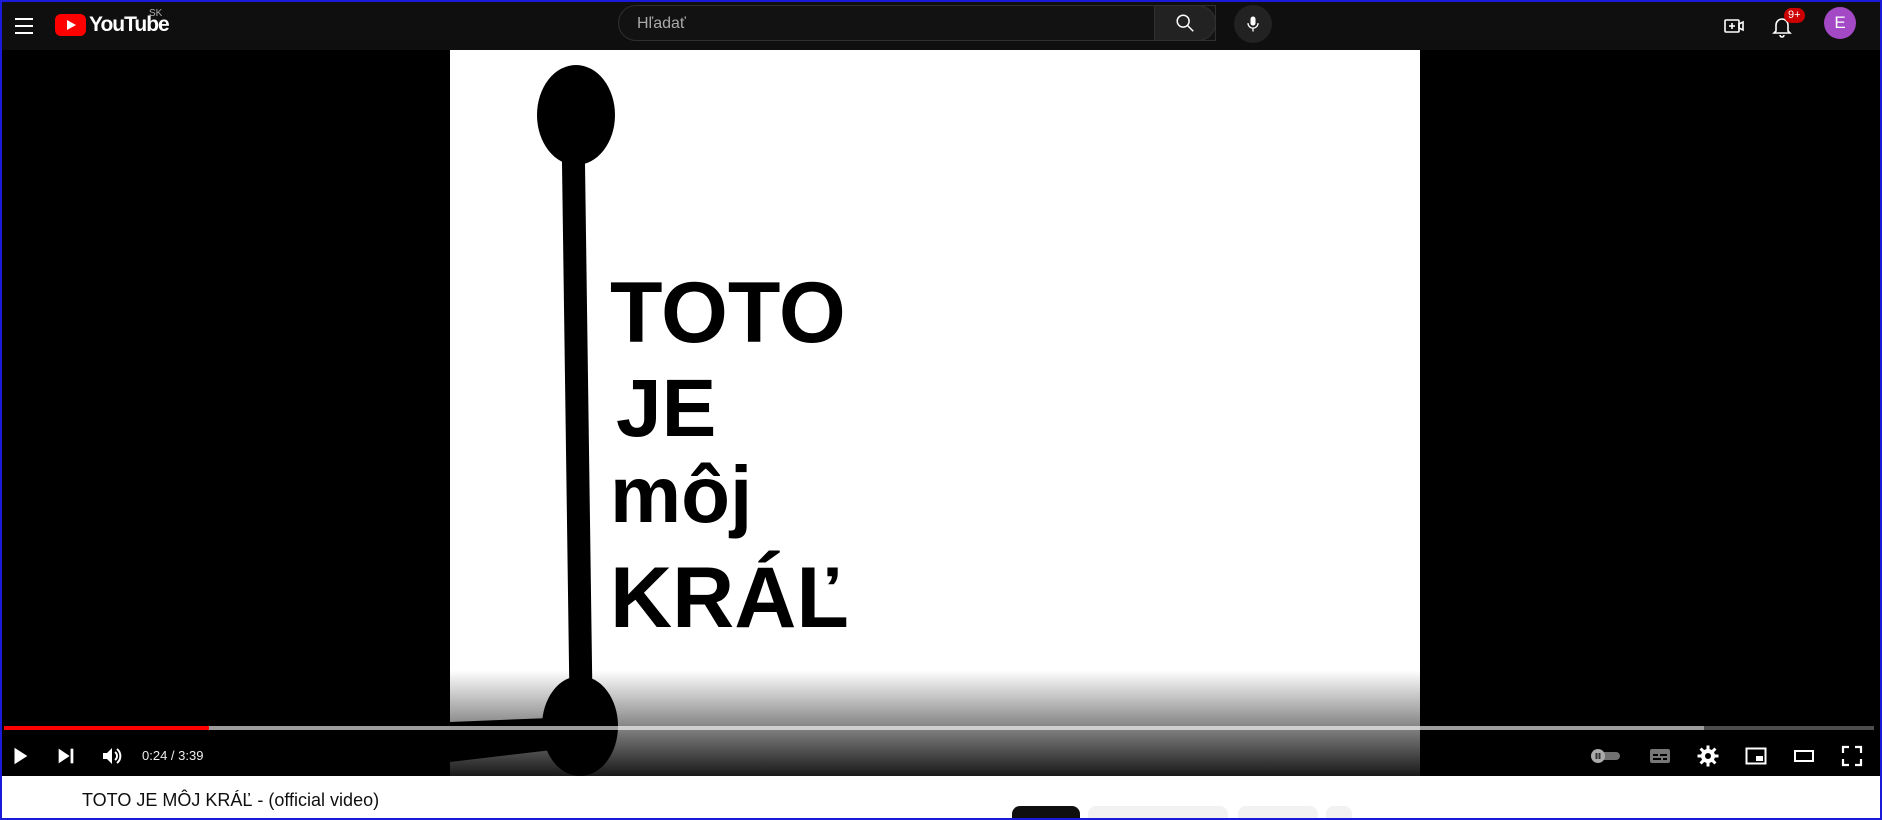 This screenshot has height=820, width=1882. I want to click on fullscreen-button, so click(1852, 756).